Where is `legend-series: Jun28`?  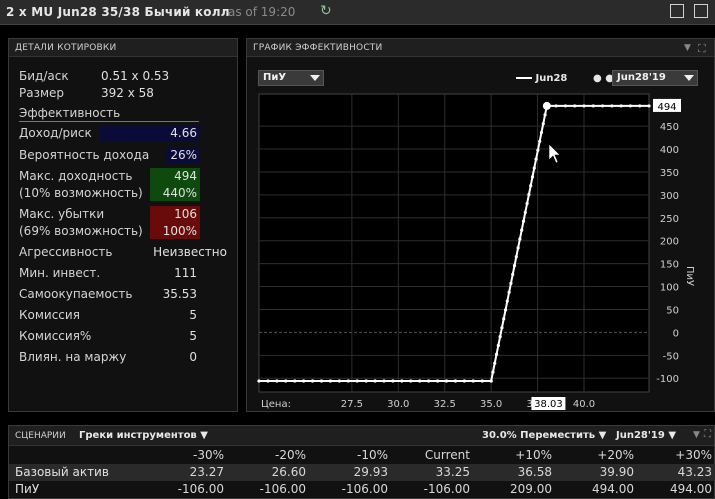
legend-series: Jun28 is located at coordinates (541, 78).